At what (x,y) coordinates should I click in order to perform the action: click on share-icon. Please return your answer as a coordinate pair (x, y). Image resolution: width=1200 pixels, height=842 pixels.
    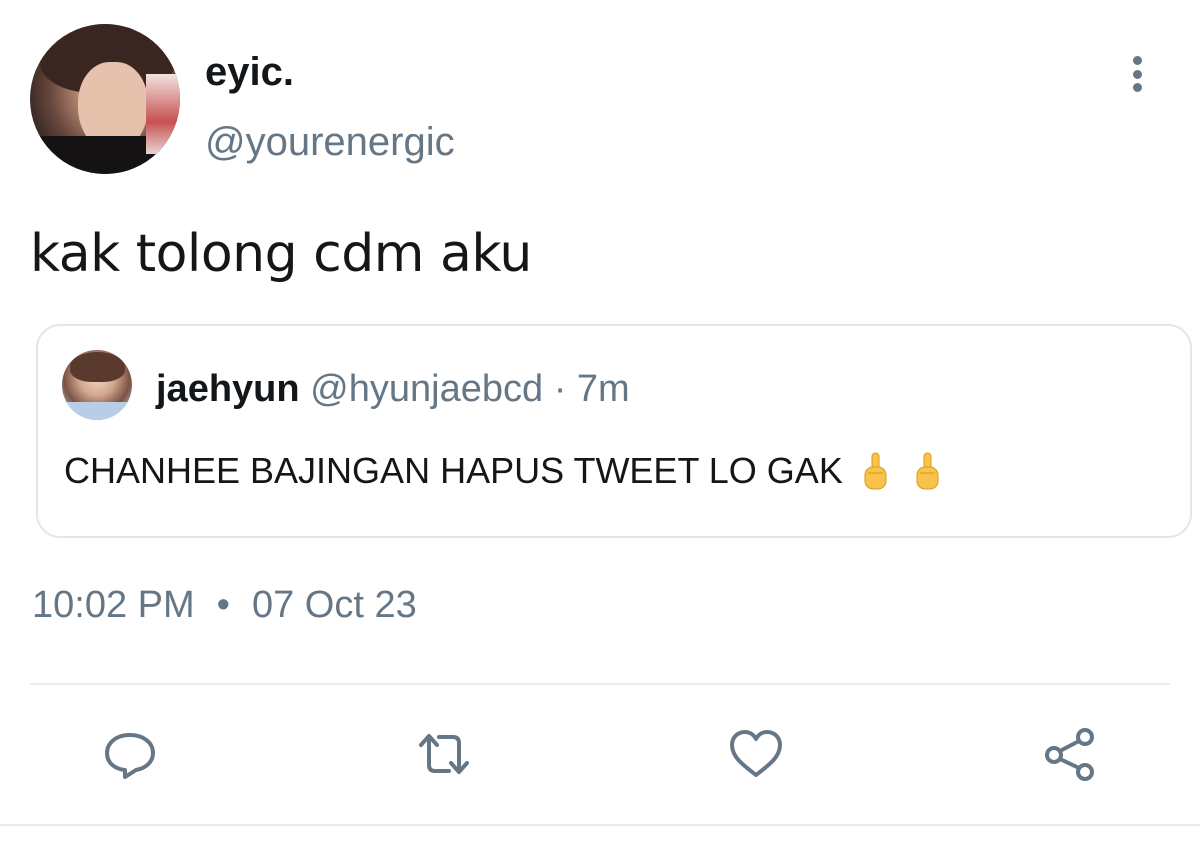
    Looking at the image, I should click on (1069, 754).